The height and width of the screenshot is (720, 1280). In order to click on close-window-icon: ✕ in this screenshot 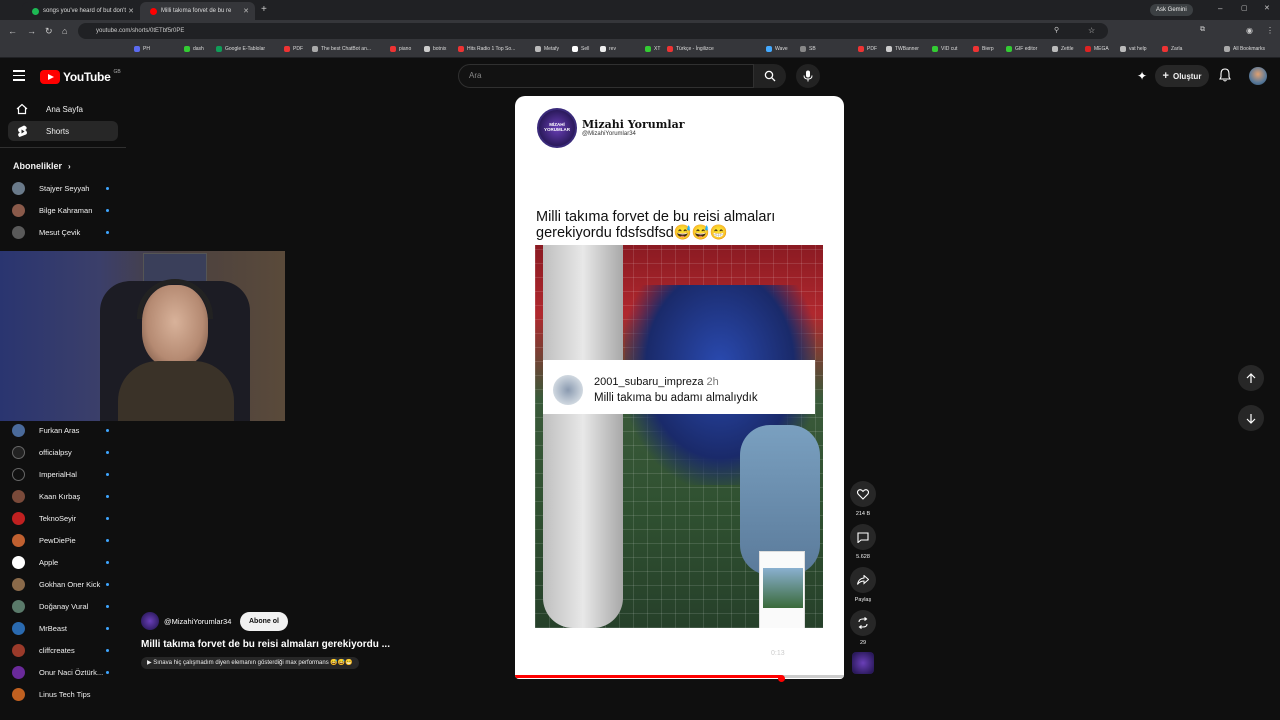, I will do `click(1267, 8)`.